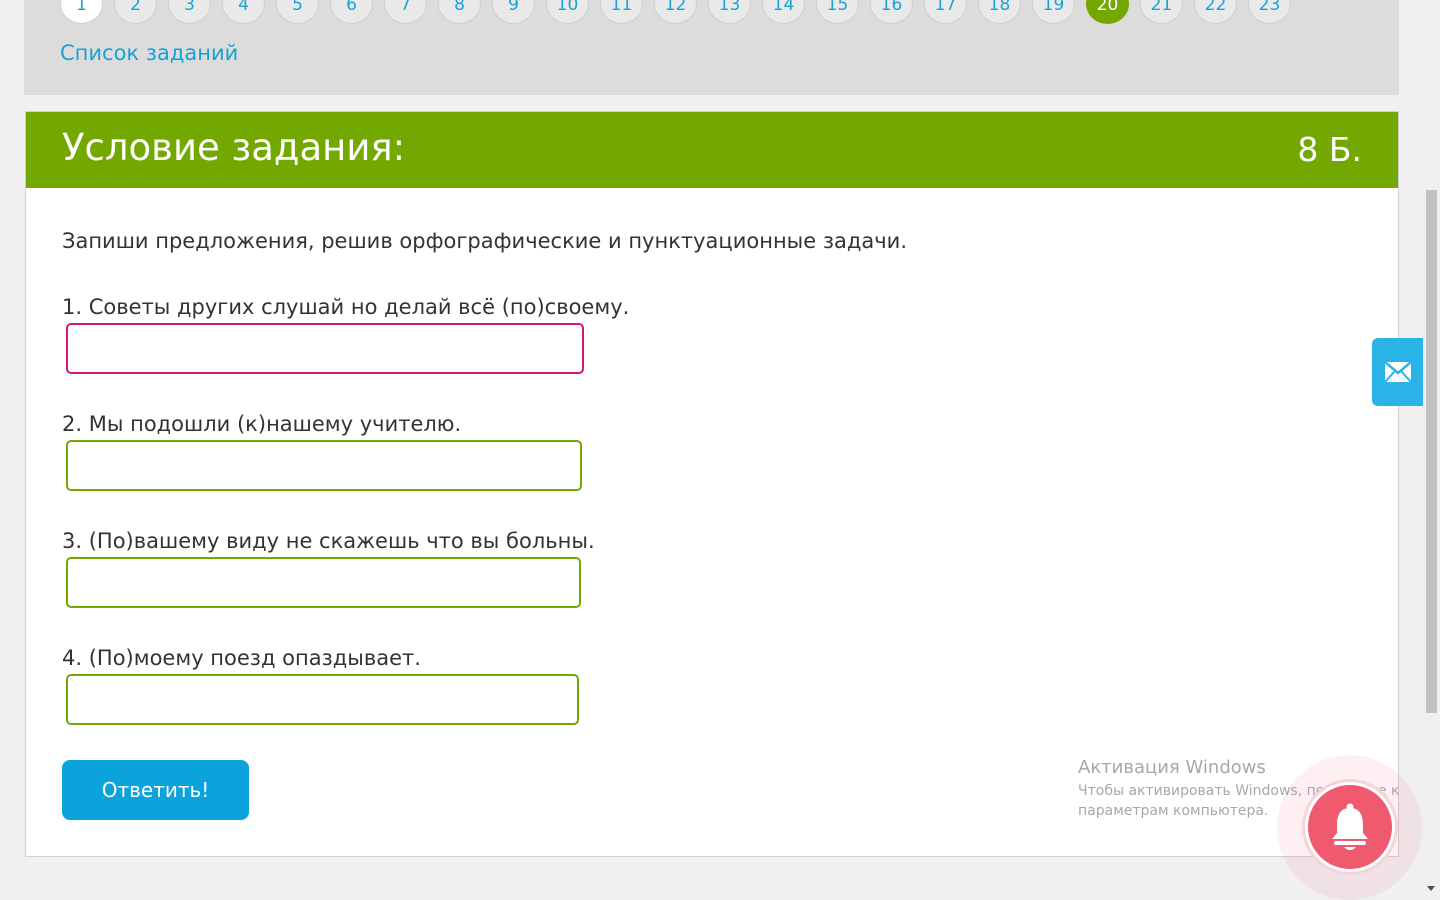  Describe the element at coordinates (234, 147) in the screenshot. I see `task-title: Условие задания:` at that location.